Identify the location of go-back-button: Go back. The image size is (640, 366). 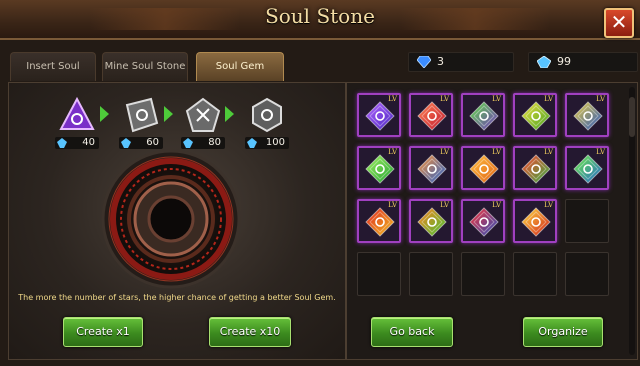
(412, 332).